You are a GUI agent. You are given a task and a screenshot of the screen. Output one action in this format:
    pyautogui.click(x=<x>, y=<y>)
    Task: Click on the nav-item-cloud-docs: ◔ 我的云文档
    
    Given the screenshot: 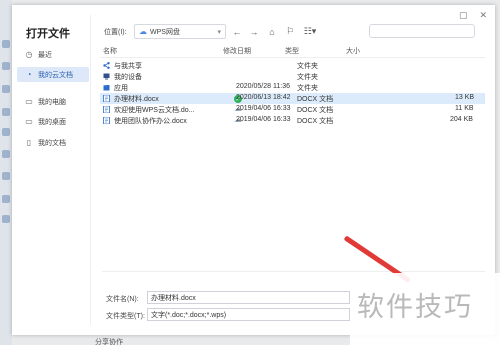 What is the action you would take?
    pyautogui.click(x=53, y=74)
    